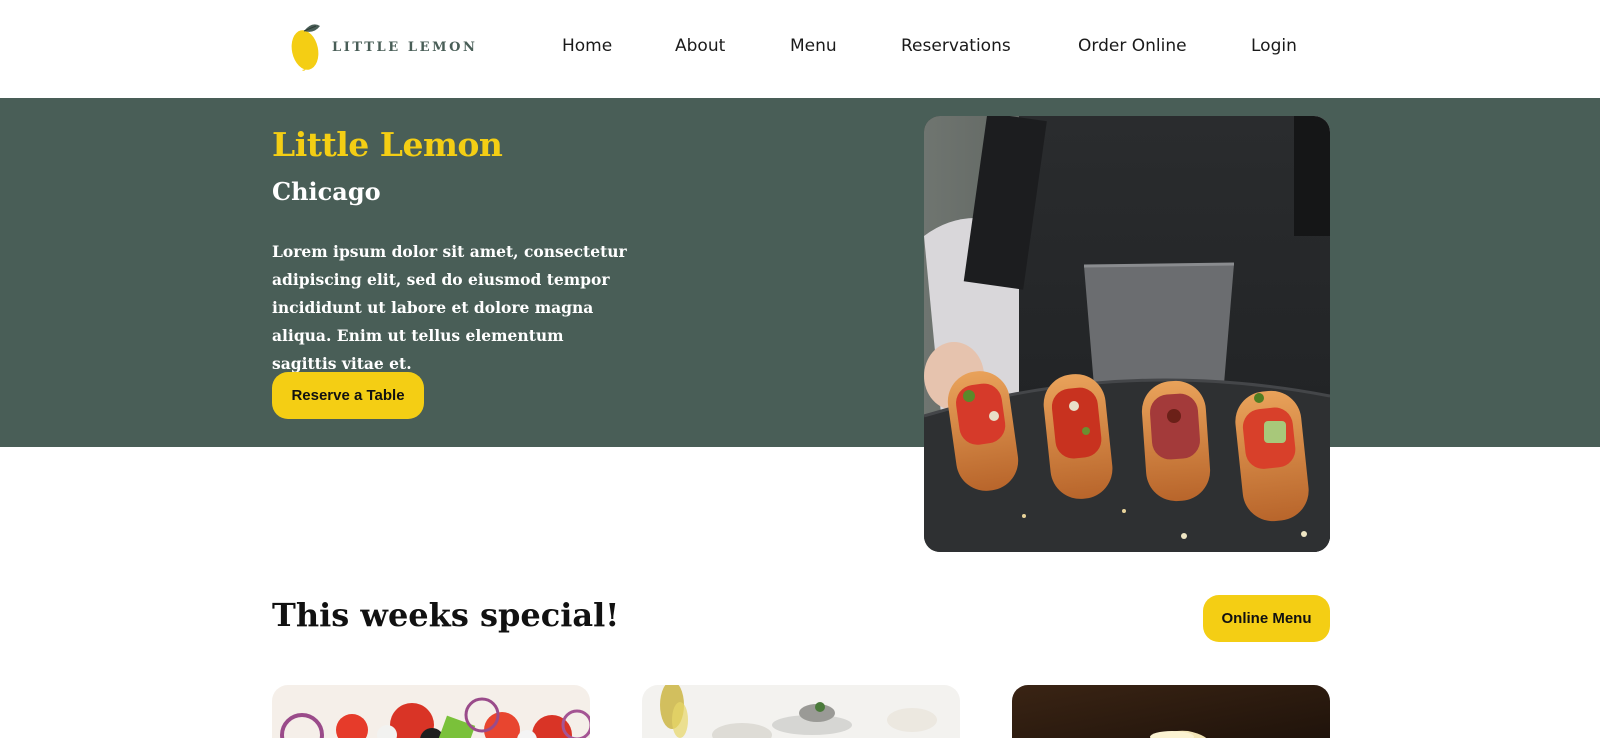  Describe the element at coordinates (587, 46) in the screenshot. I see `nav-home-link: Home` at that location.